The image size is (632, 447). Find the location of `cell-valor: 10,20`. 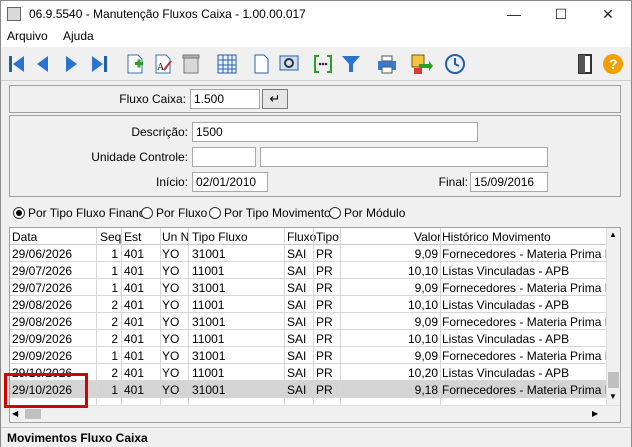

cell-valor: 10,20 is located at coordinates (422, 373).